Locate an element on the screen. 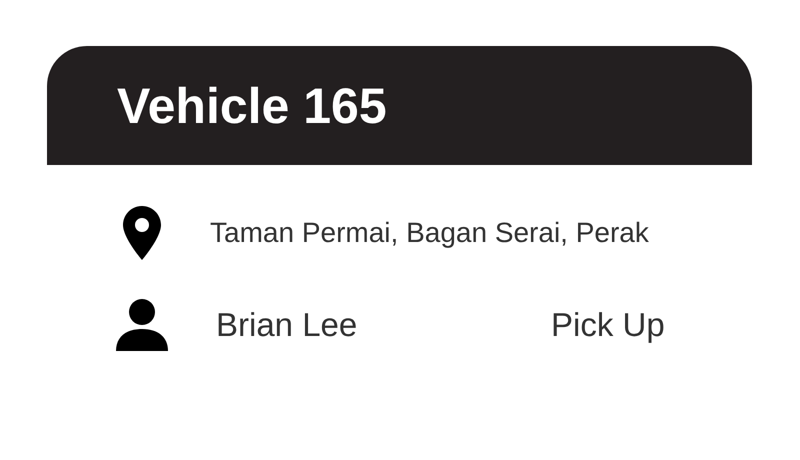 Image resolution: width=800 pixels, height=460 pixels. person-icon is located at coordinates (142, 325).